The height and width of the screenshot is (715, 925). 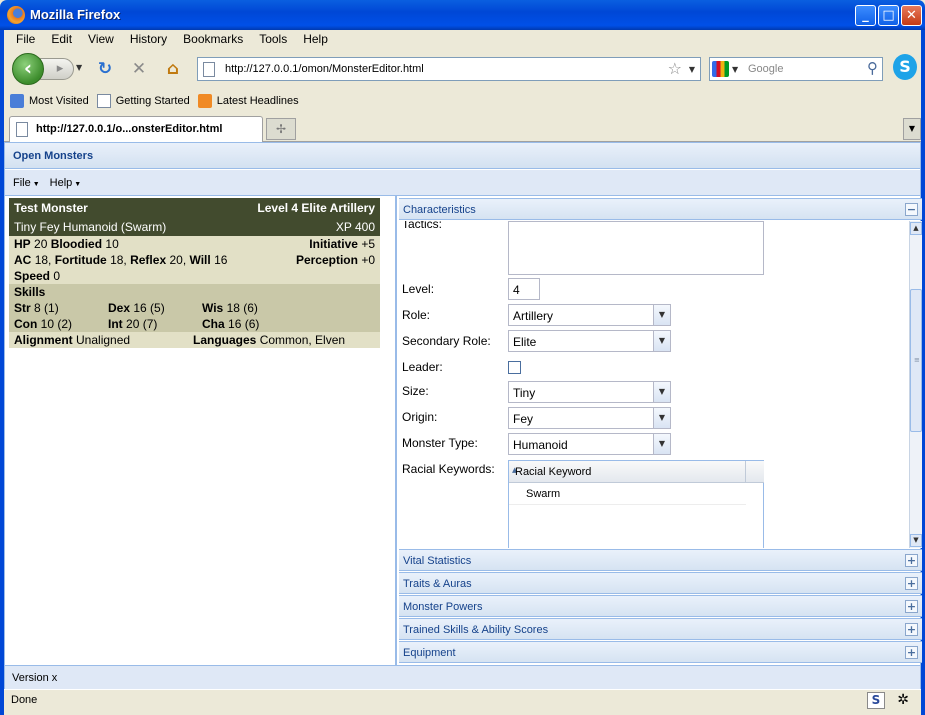 What do you see at coordinates (29, 292) in the screenshot?
I see `skills-line: Skills` at bounding box center [29, 292].